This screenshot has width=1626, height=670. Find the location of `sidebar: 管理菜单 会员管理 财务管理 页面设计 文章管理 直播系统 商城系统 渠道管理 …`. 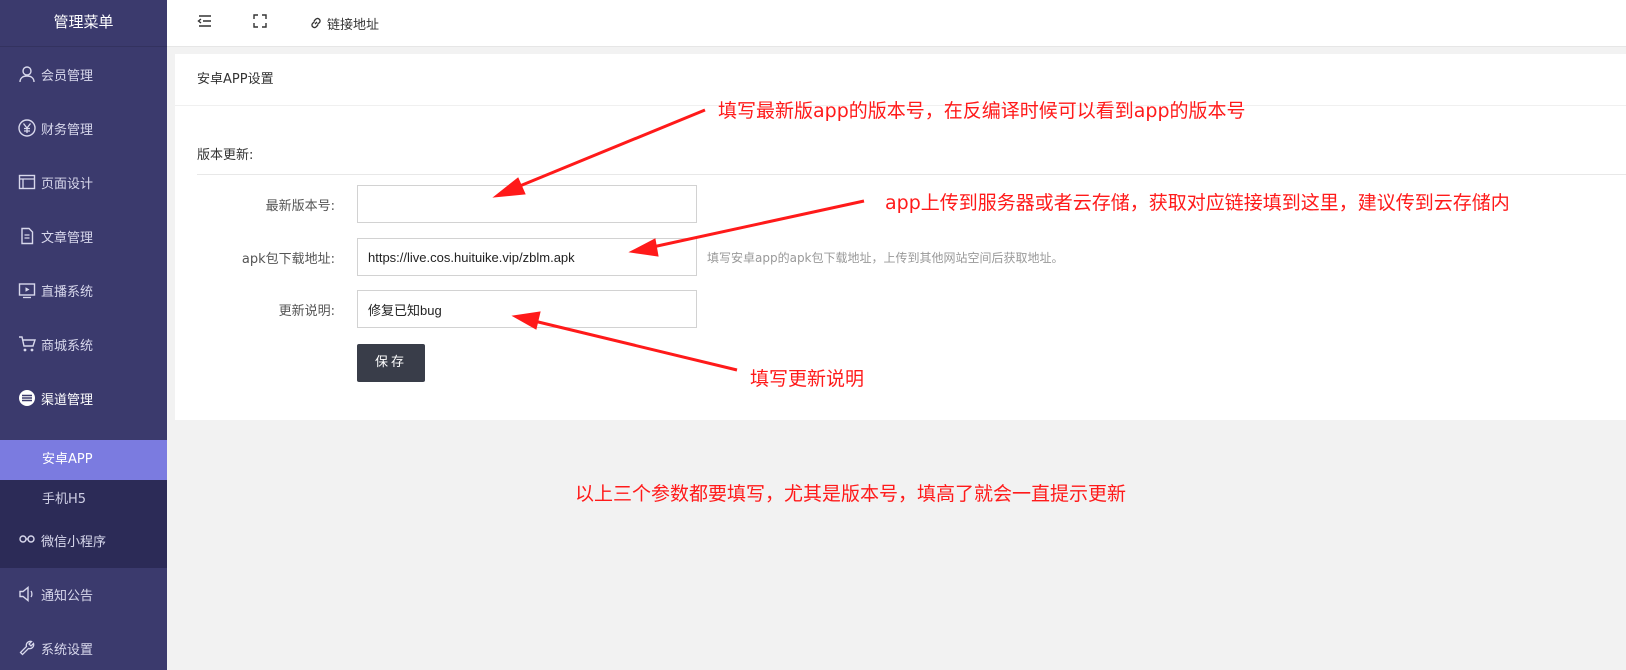

sidebar: 管理菜单 会员管理 财务管理 页面设计 文章管理 直播系统 商城系统 渠道管理 … is located at coordinates (83, 335).